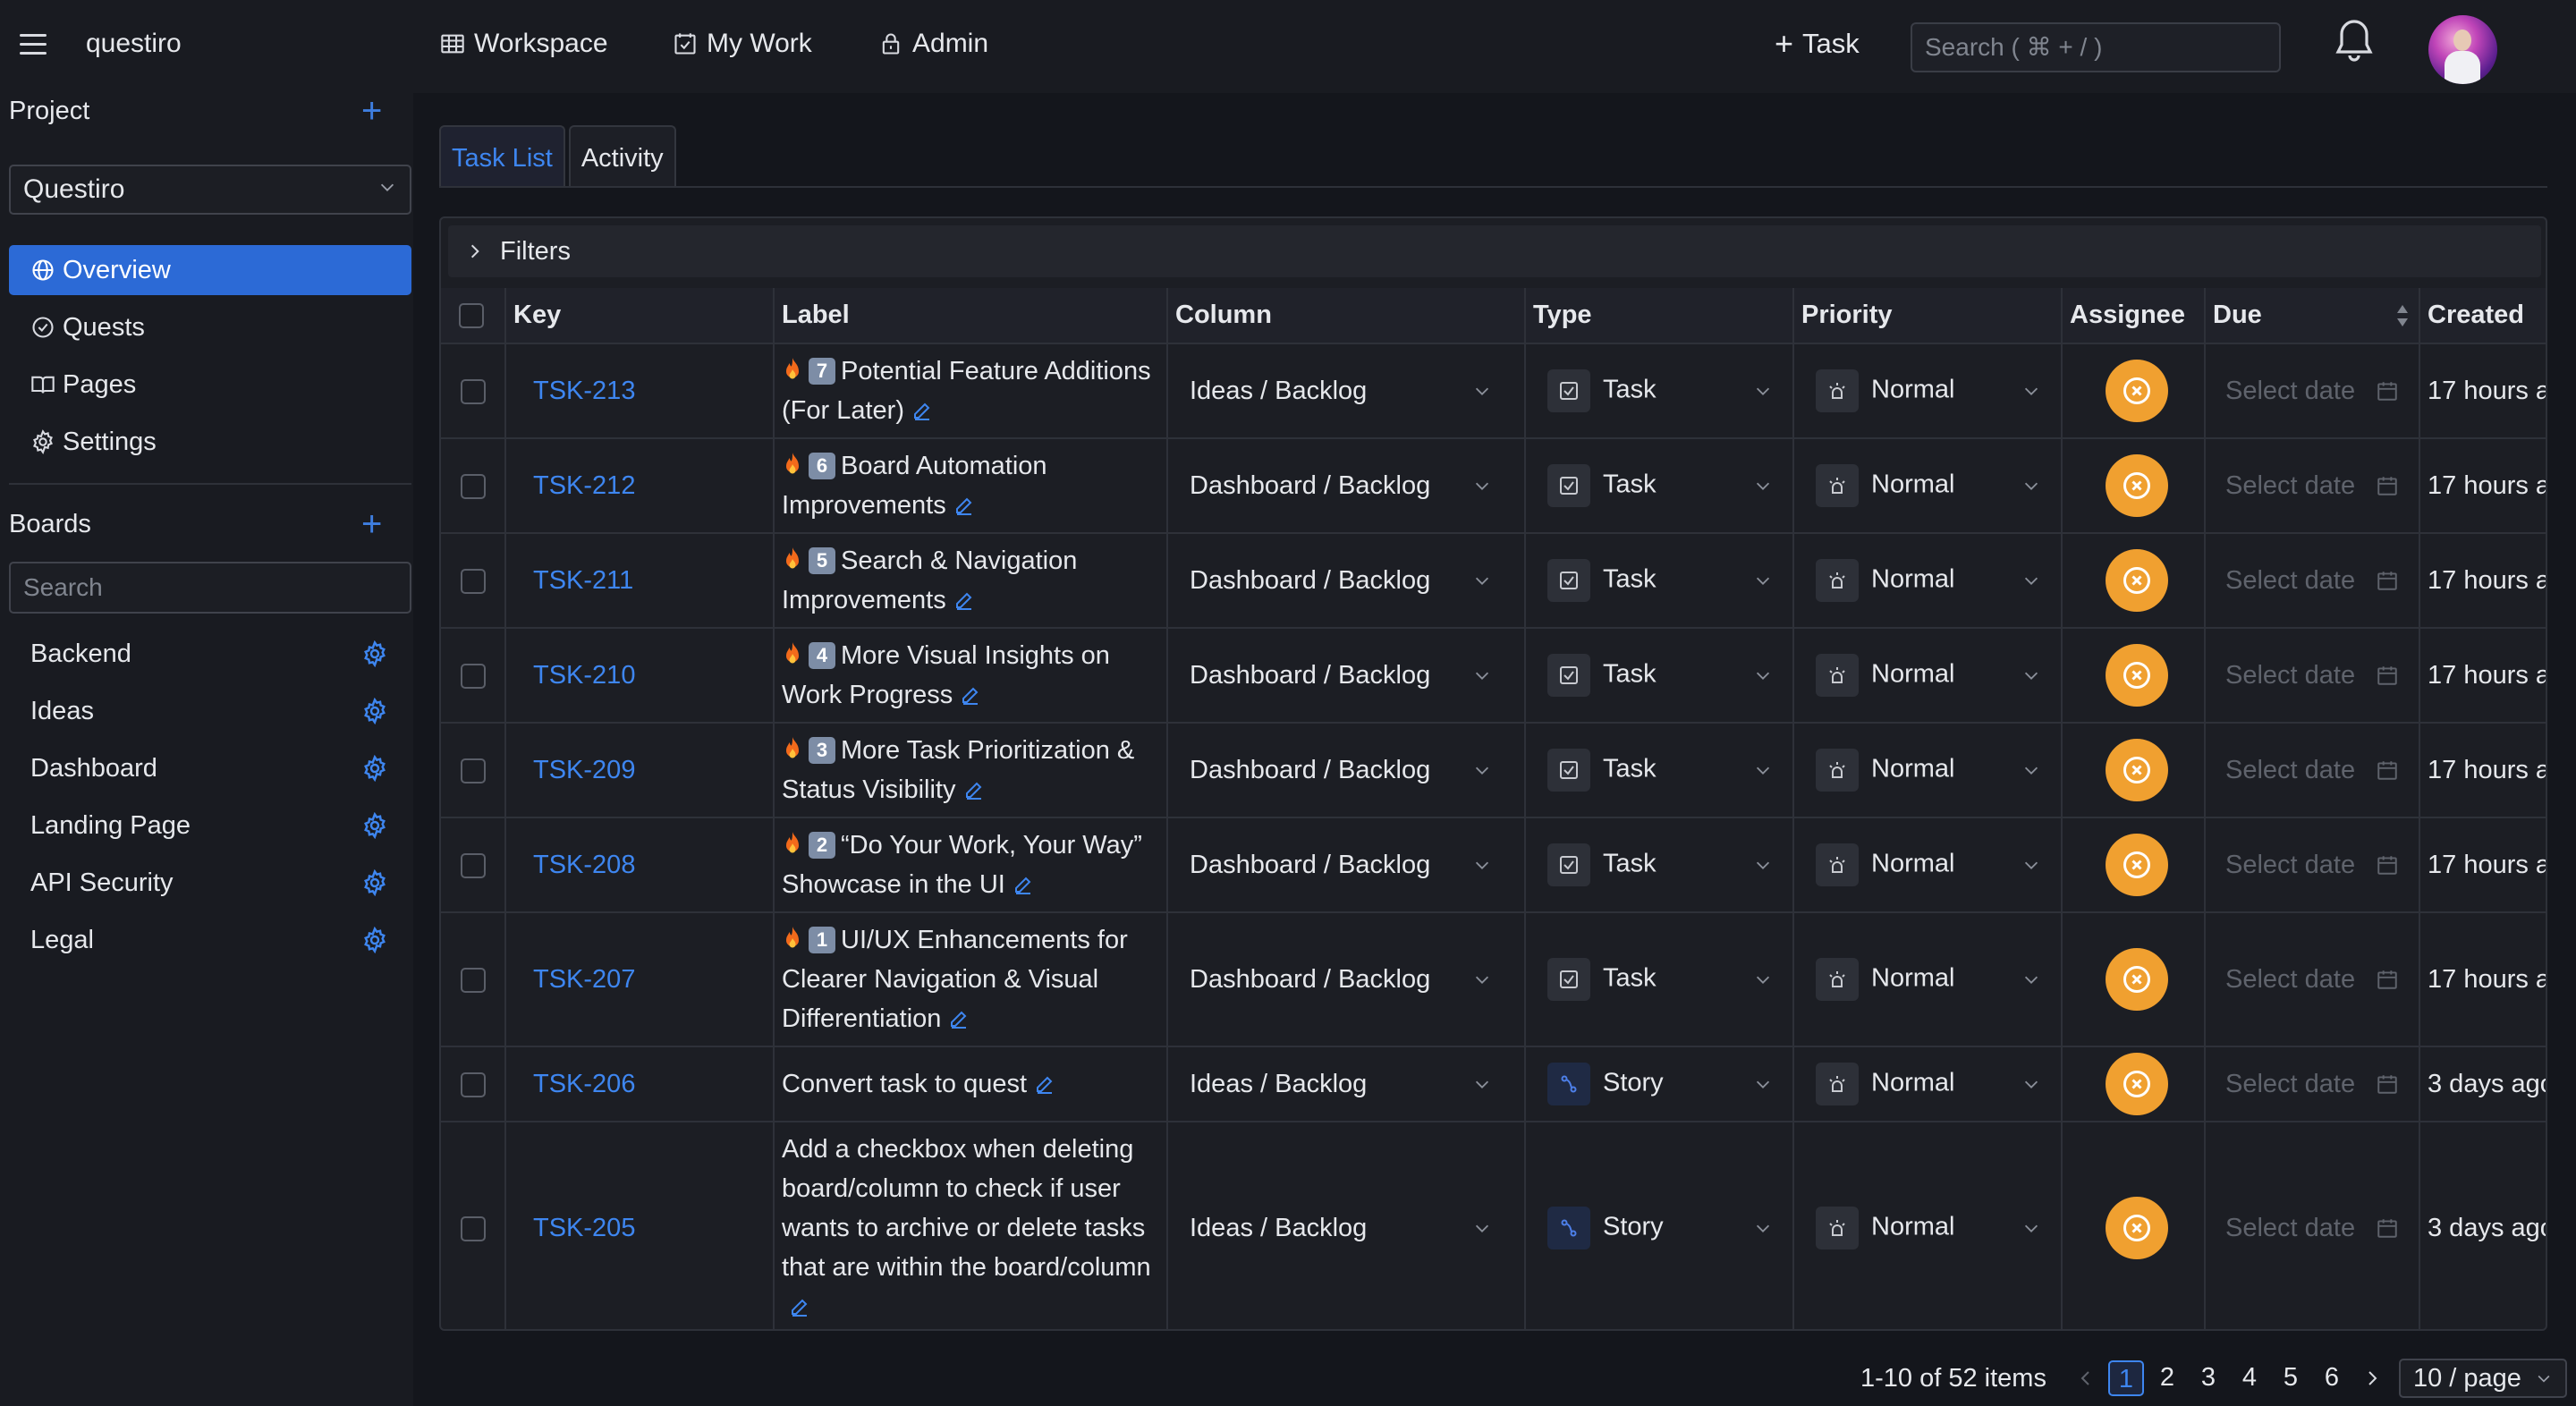 This screenshot has height=1406, width=2576. Describe the element at coordinates (574, 865) in the screenshot. I see `task-key-link: TSK-208` at that location.